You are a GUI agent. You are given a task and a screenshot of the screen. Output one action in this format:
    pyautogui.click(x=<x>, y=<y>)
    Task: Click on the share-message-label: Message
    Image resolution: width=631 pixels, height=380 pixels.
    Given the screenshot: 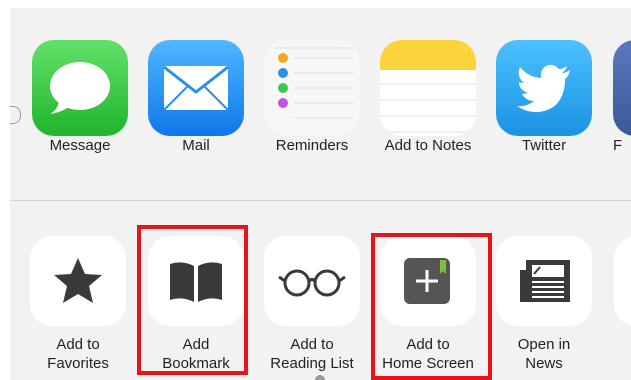 What is the action you would take?
    pyautogui.click(x=80, y=145)
    